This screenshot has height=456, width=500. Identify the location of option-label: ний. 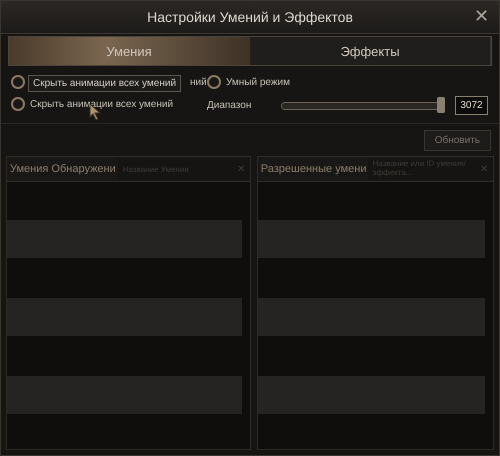
(198, 82).